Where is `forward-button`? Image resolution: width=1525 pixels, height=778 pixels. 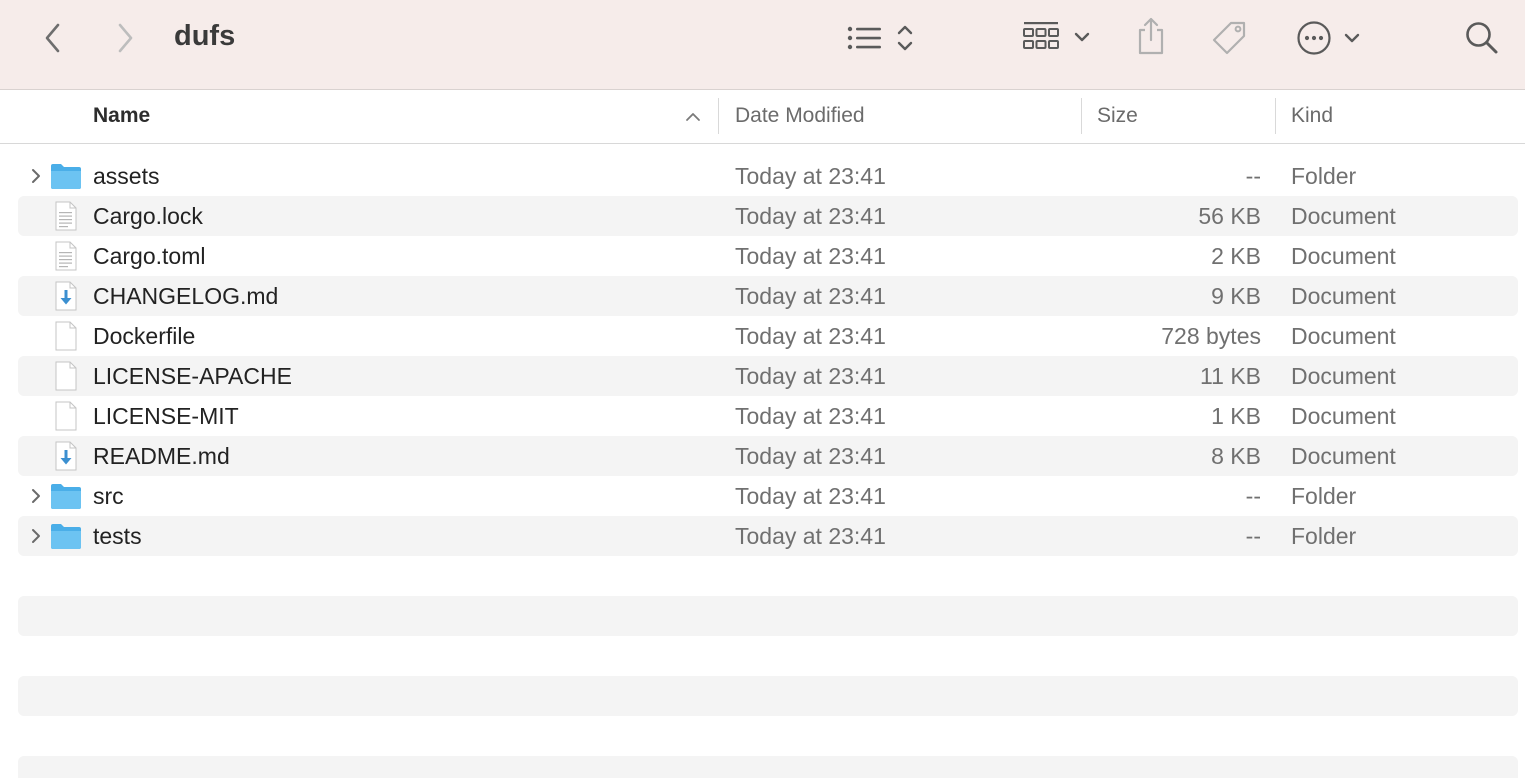
forward-button is located at coordinates (125, 38).